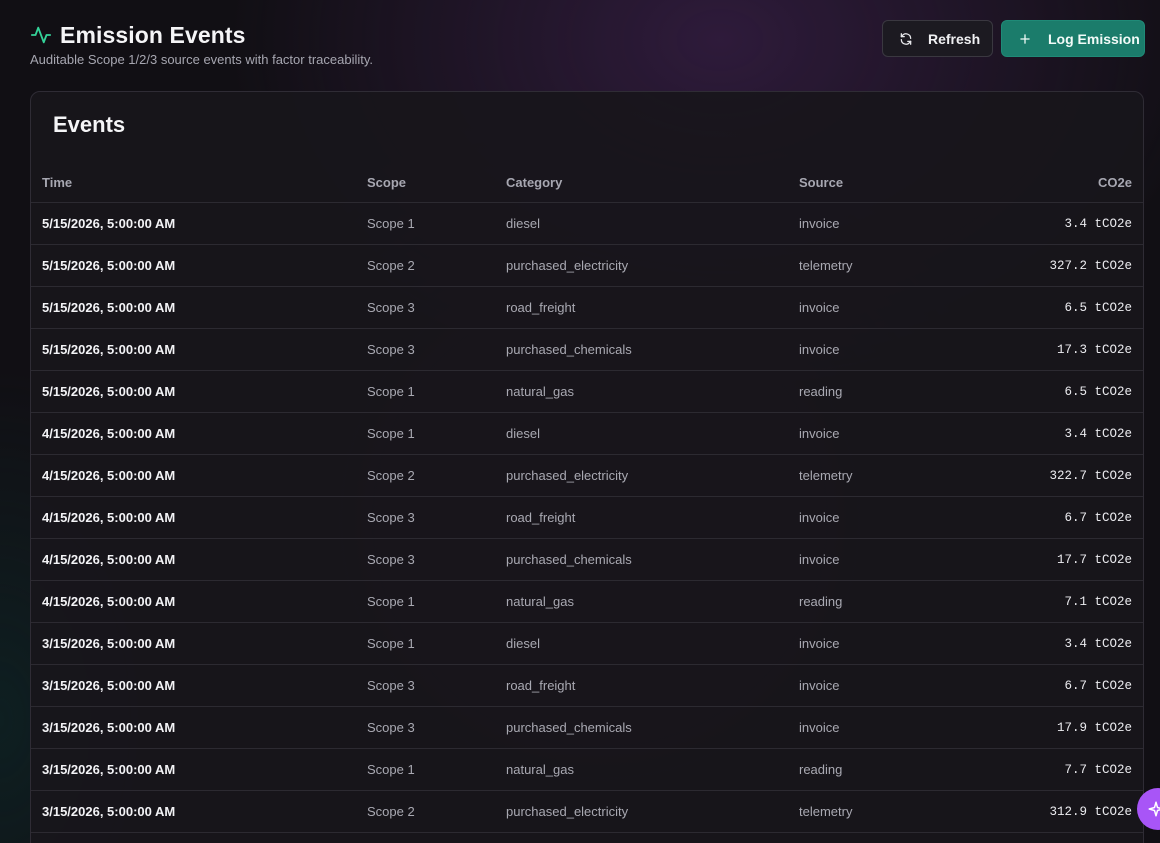 This screenshot has height=843, width=1160. Describe the element at coordinates (1153, 809) in the screenshot. I see `sparkle-icon` at that location.